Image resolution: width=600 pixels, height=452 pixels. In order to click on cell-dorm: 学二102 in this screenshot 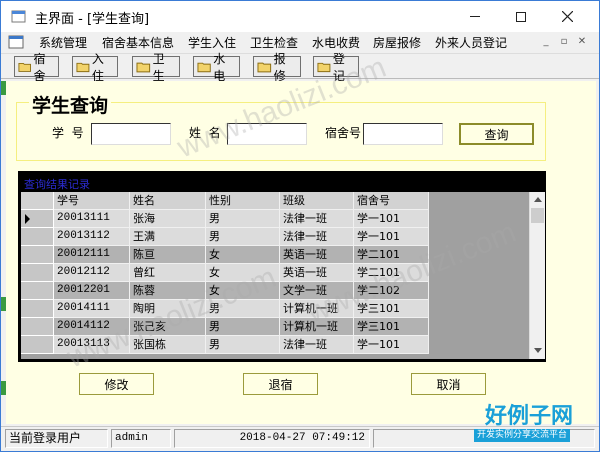, I will do `click(391, 291)`.